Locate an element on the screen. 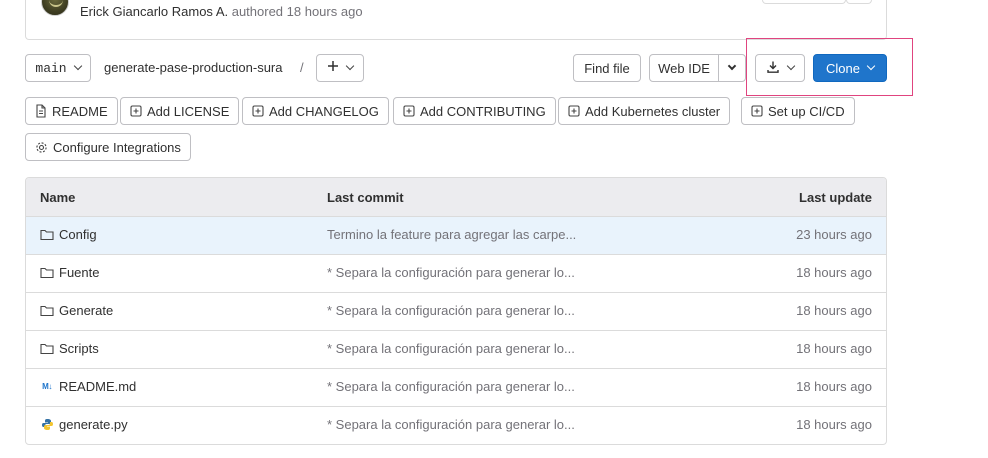 The height and width of the screenshot is (458, 988). add-license-button: Add LICENSE is located at coordinates (180, 111).